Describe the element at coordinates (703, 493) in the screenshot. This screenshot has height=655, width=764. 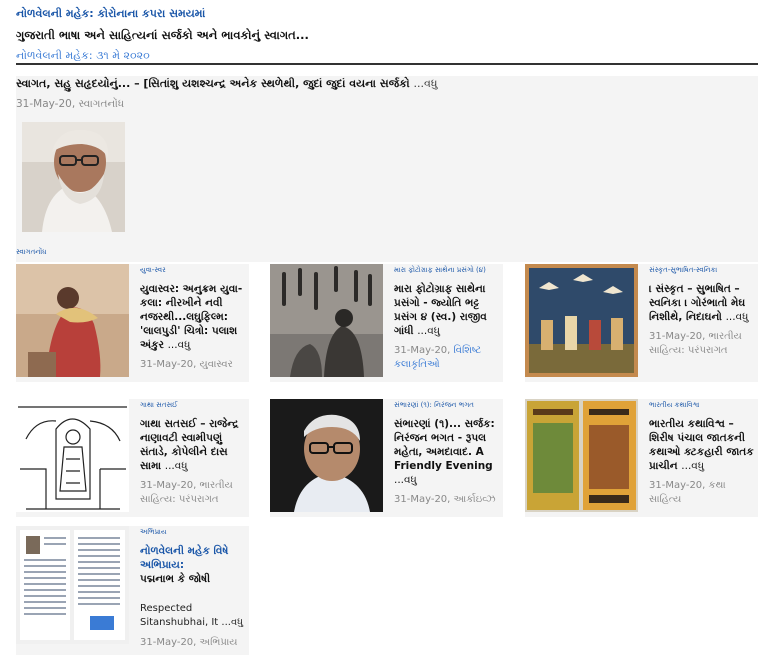
I see `card-meta: 31-May-20, કથા સાહિત્ય` at that location.